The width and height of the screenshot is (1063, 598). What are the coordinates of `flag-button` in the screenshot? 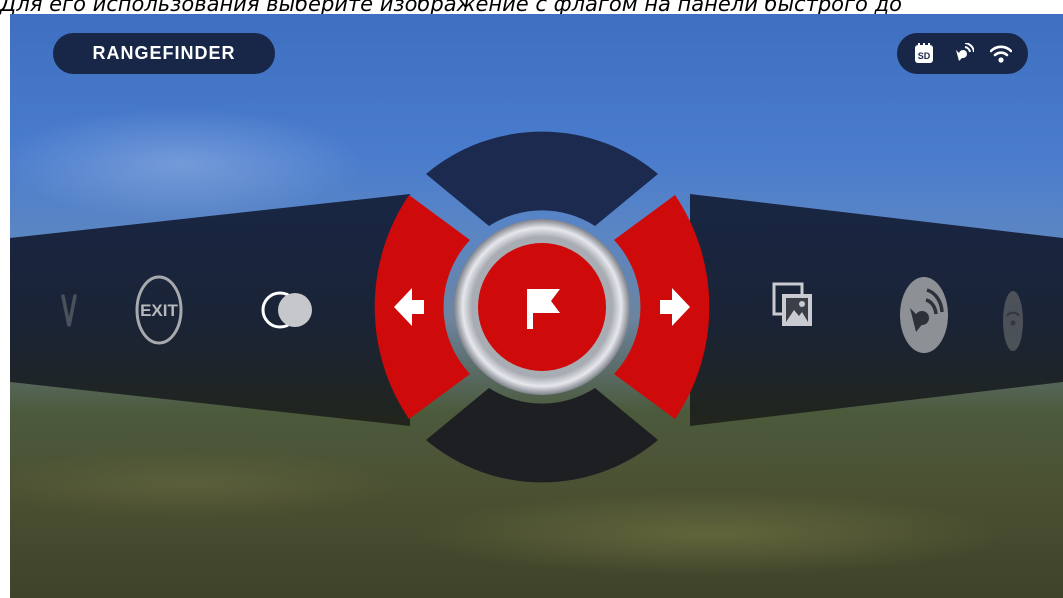 It's located at (542, 307).